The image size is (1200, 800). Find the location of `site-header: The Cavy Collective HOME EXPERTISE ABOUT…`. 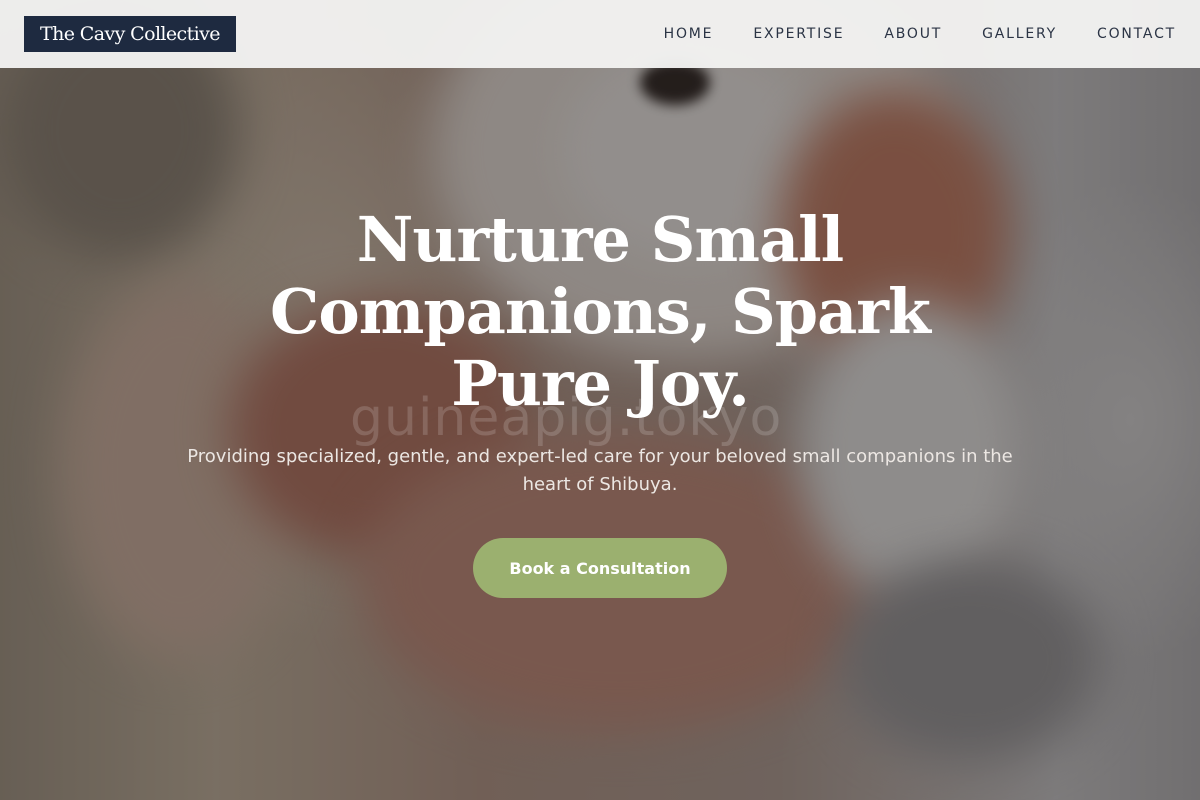

site-header: The Cavy Collective HOME EXPERTISE ABOUT… is located at coordinates (600, 34).